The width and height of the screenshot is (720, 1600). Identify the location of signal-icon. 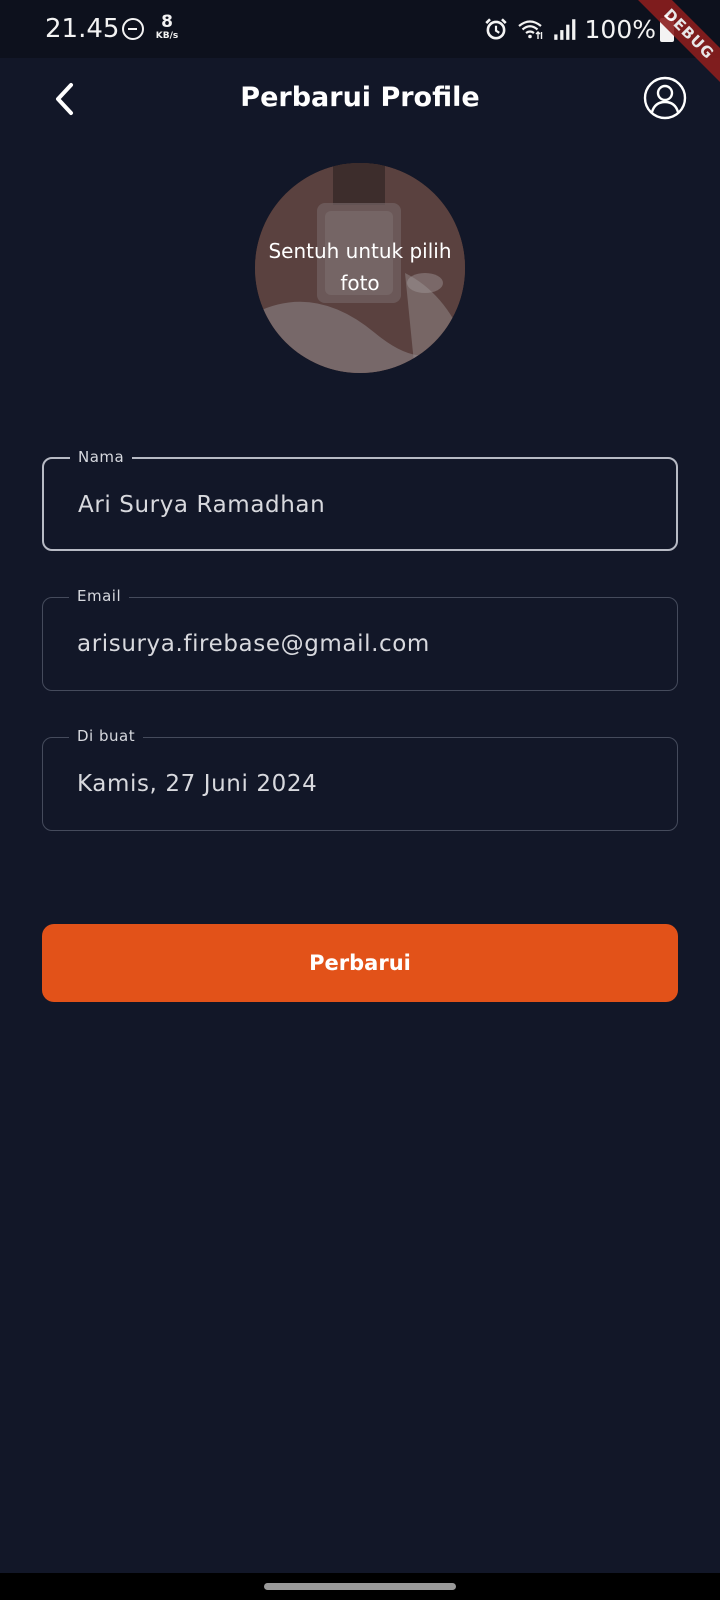
(564, 29).